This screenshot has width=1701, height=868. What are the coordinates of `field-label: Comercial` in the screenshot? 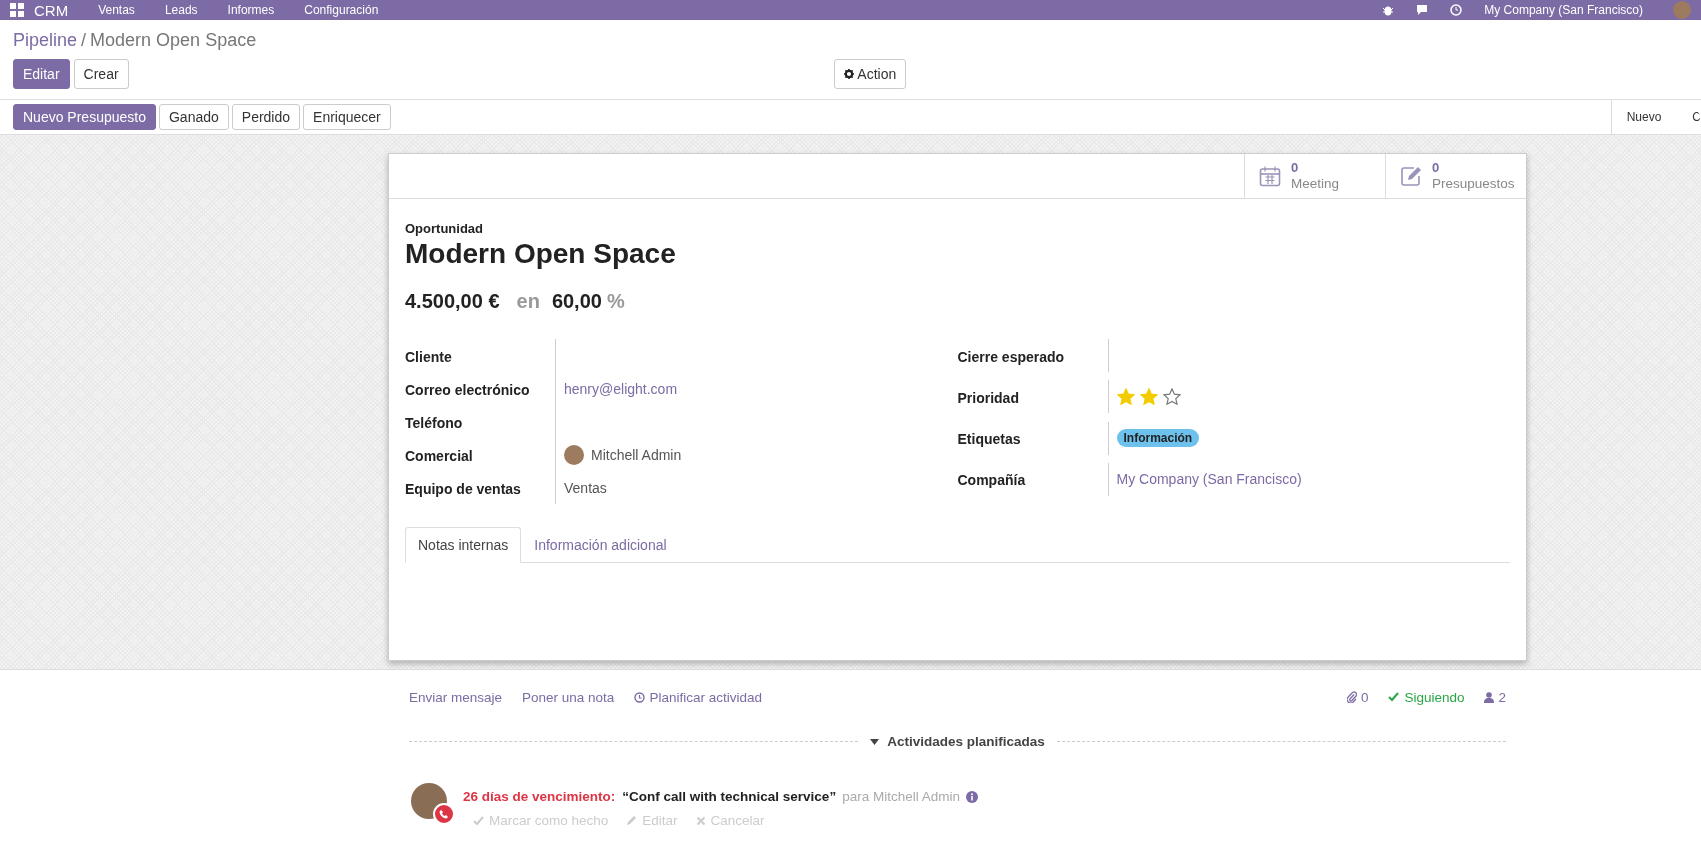 It's located at (439, 455).